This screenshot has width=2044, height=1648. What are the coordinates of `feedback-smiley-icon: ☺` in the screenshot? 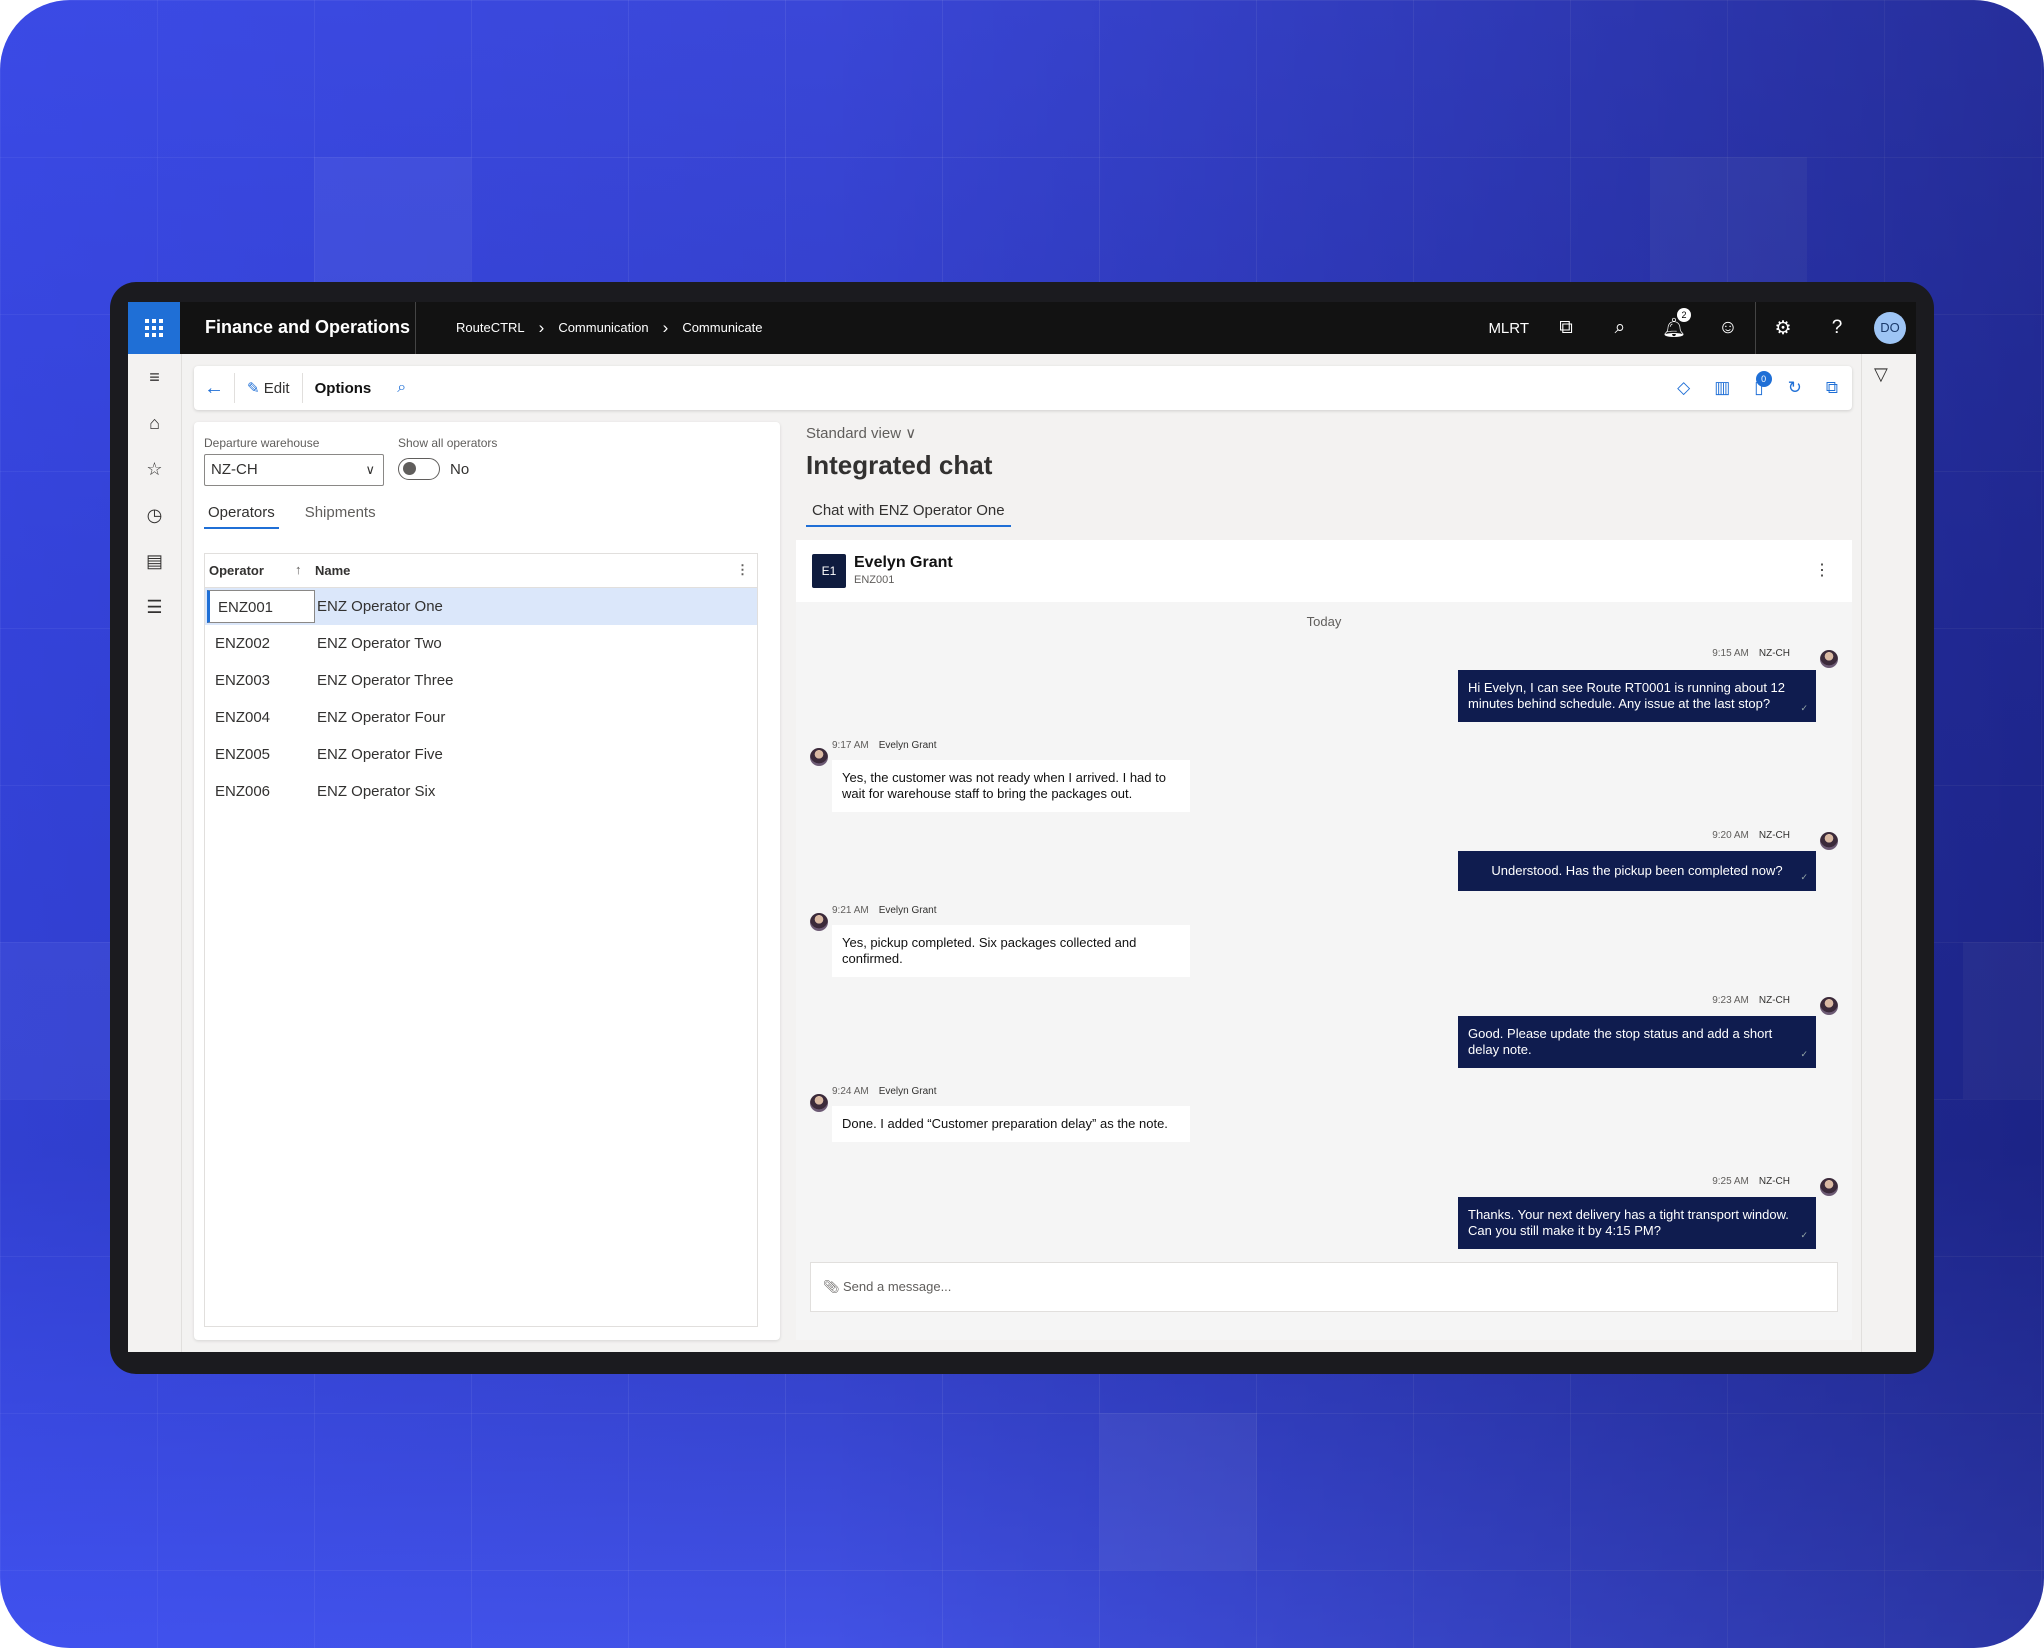 It's located at (1728, 328).